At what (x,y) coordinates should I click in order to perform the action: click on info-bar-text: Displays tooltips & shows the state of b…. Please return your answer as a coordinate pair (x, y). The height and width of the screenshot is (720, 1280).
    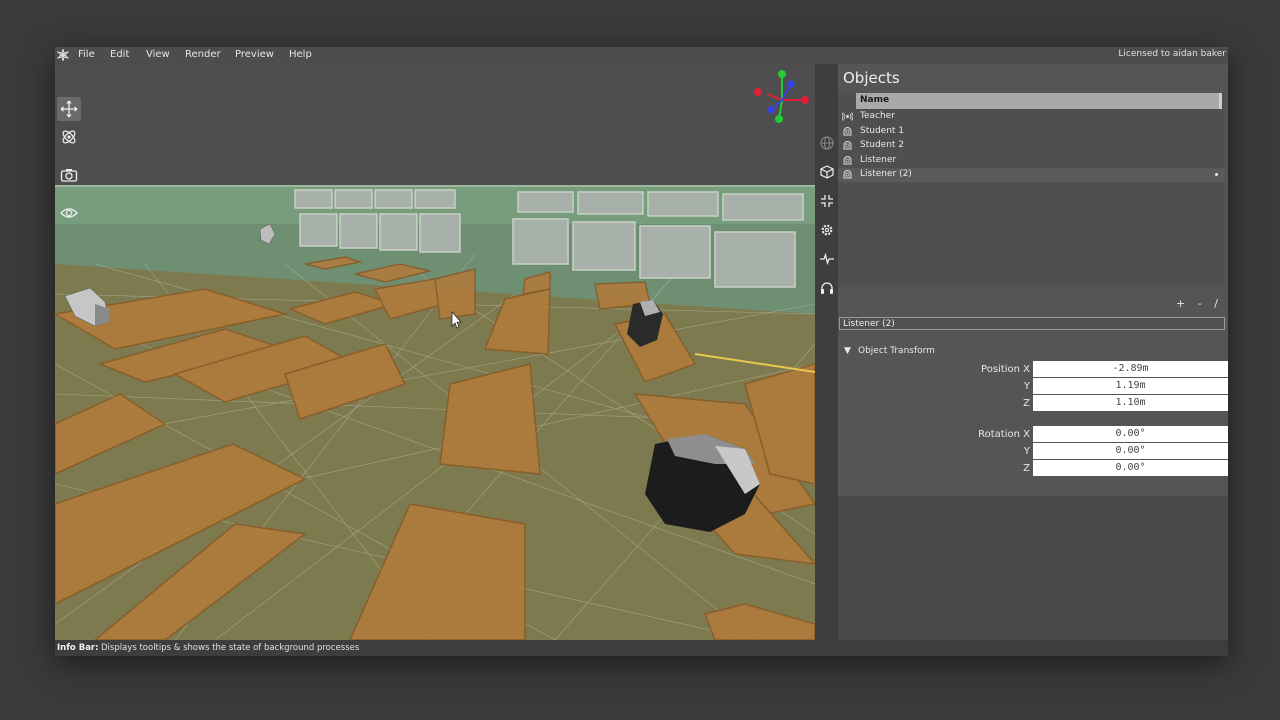
    Looking at the image, I should click on (230, 648).